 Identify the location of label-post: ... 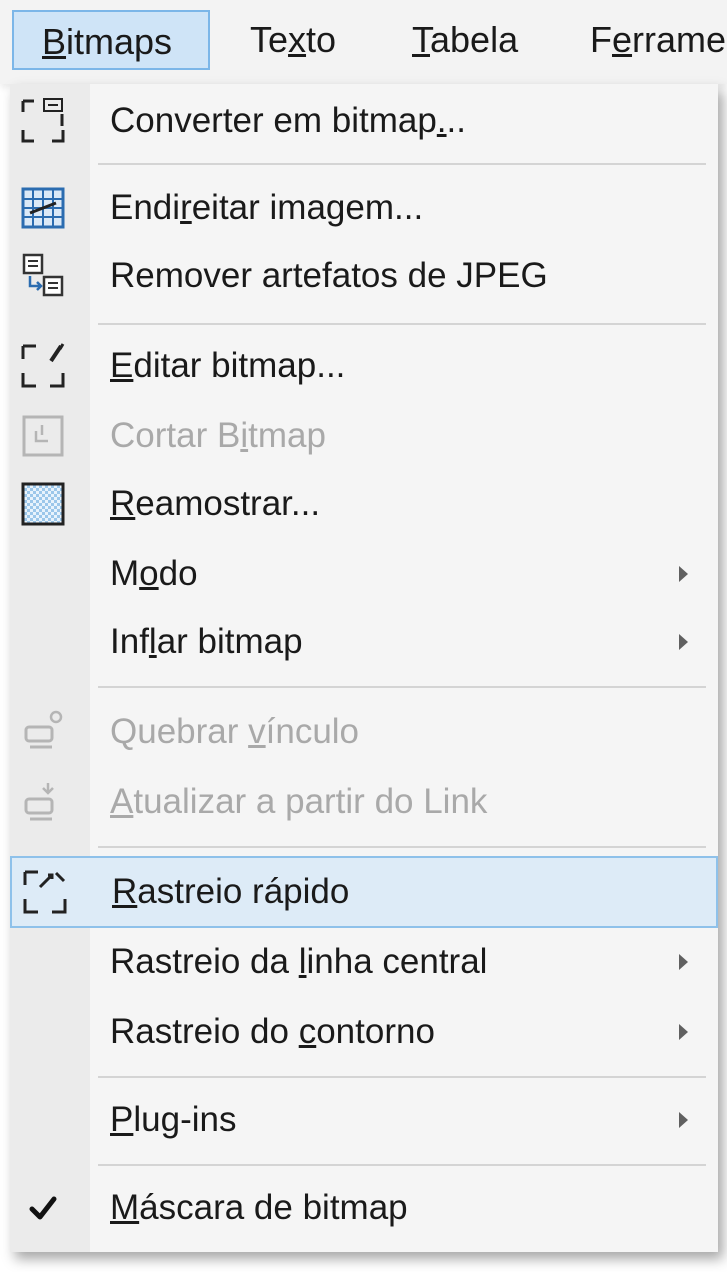
(456, 120).